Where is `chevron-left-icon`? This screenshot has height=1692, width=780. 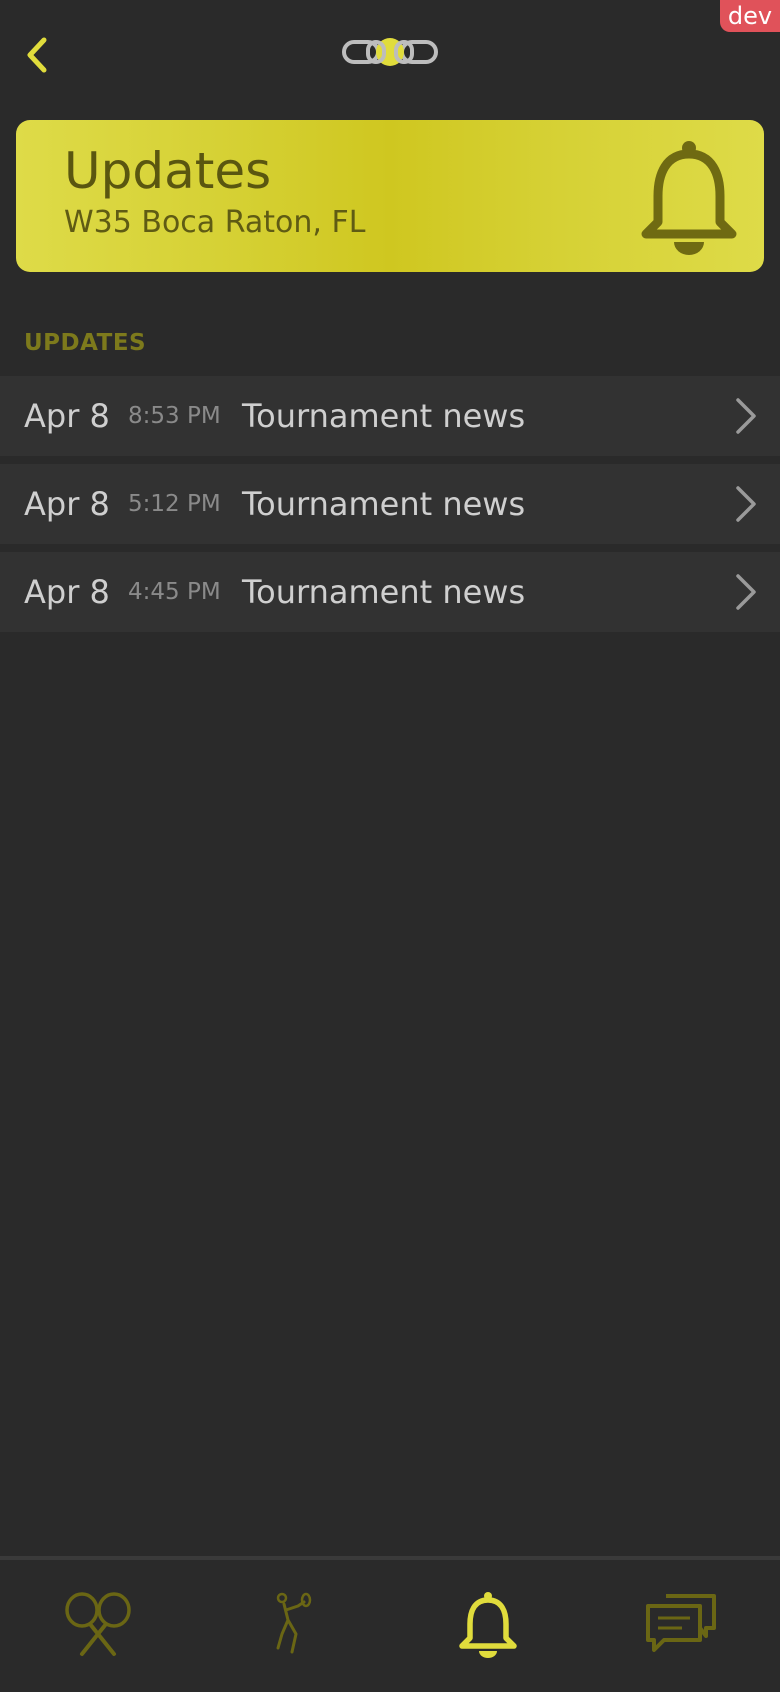 chevron-left-icon is located at coordinates (37, 55).